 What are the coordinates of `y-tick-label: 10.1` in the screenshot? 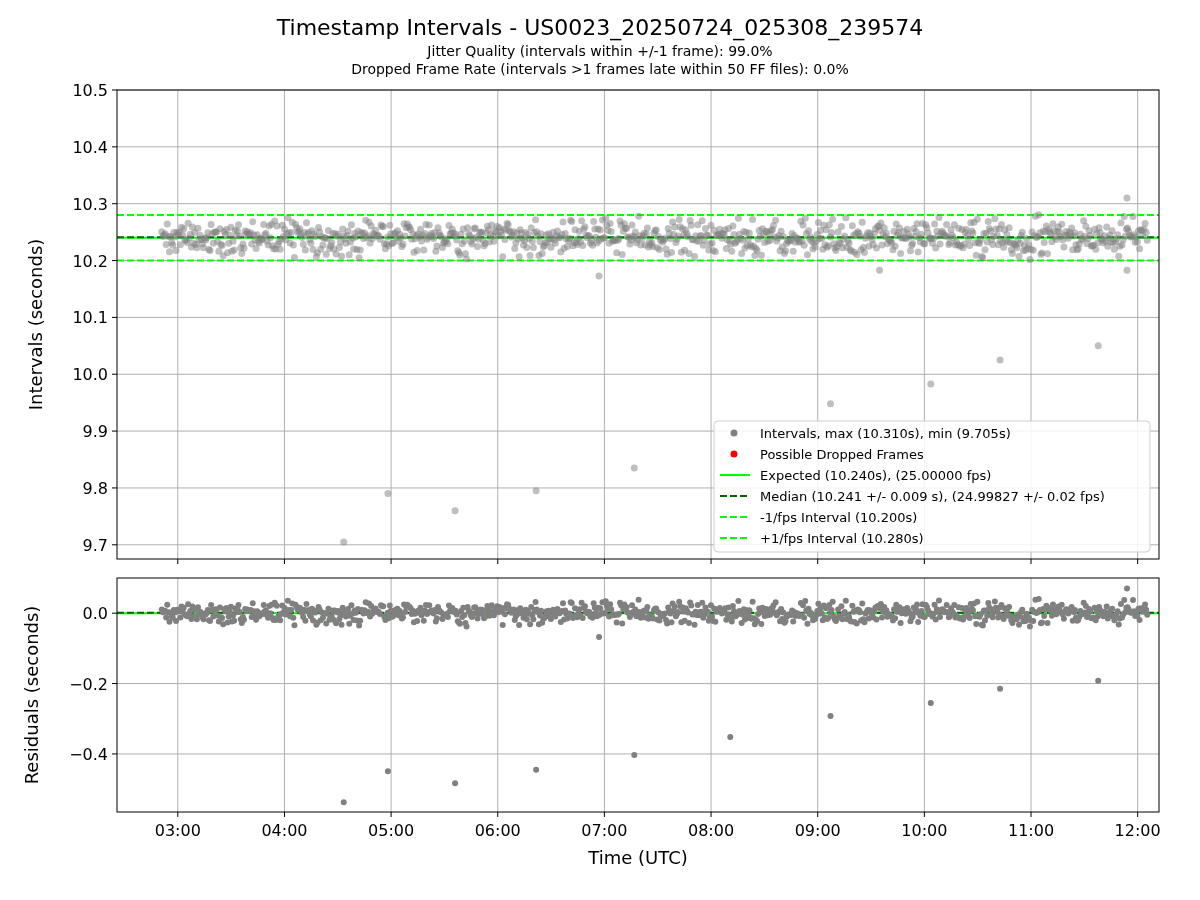 It's located at (90, 318).